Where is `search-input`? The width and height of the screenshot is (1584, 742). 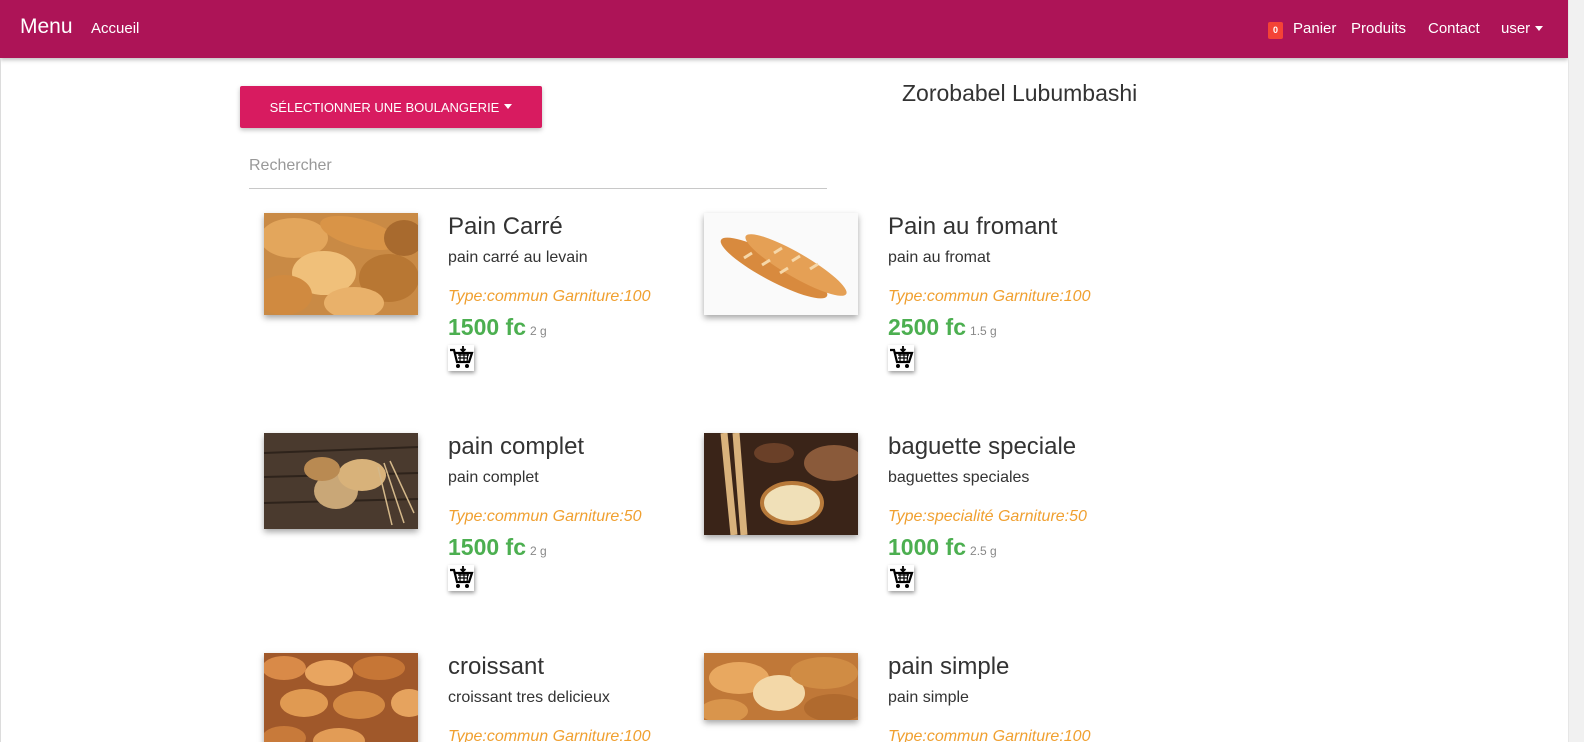
search-input is located at coordinates (538, 166).